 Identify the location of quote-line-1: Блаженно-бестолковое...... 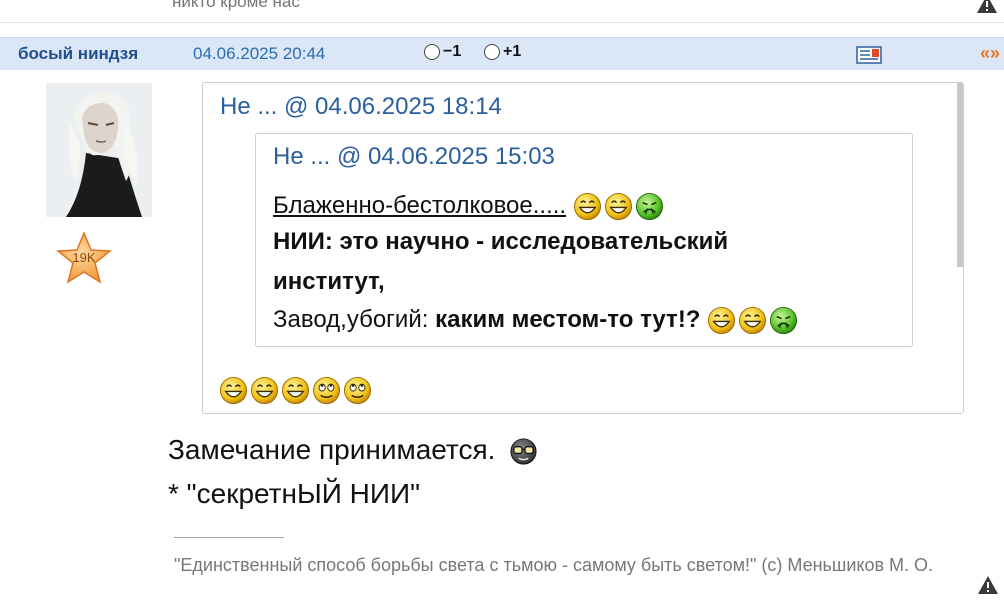
(468, 206).